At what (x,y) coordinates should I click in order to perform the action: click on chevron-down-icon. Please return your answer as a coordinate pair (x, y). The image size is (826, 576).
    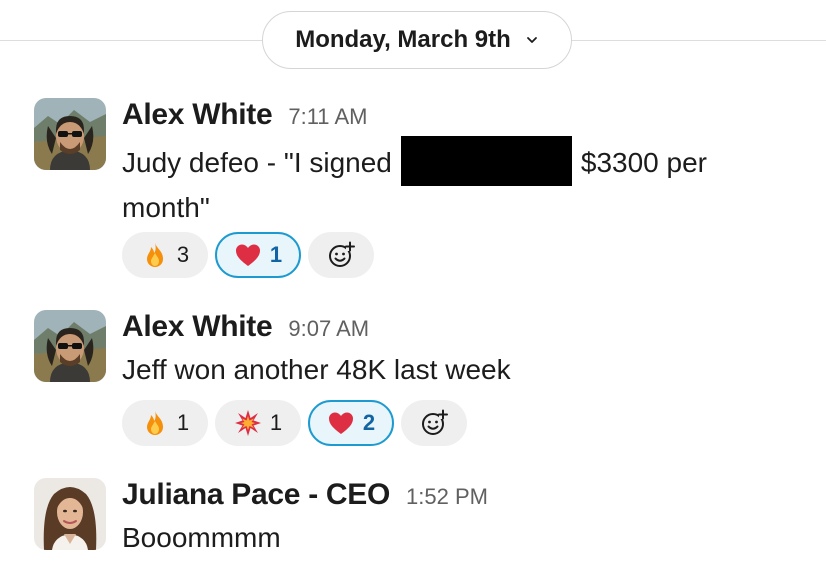
    Looking at the image, I should click on (531, 40).